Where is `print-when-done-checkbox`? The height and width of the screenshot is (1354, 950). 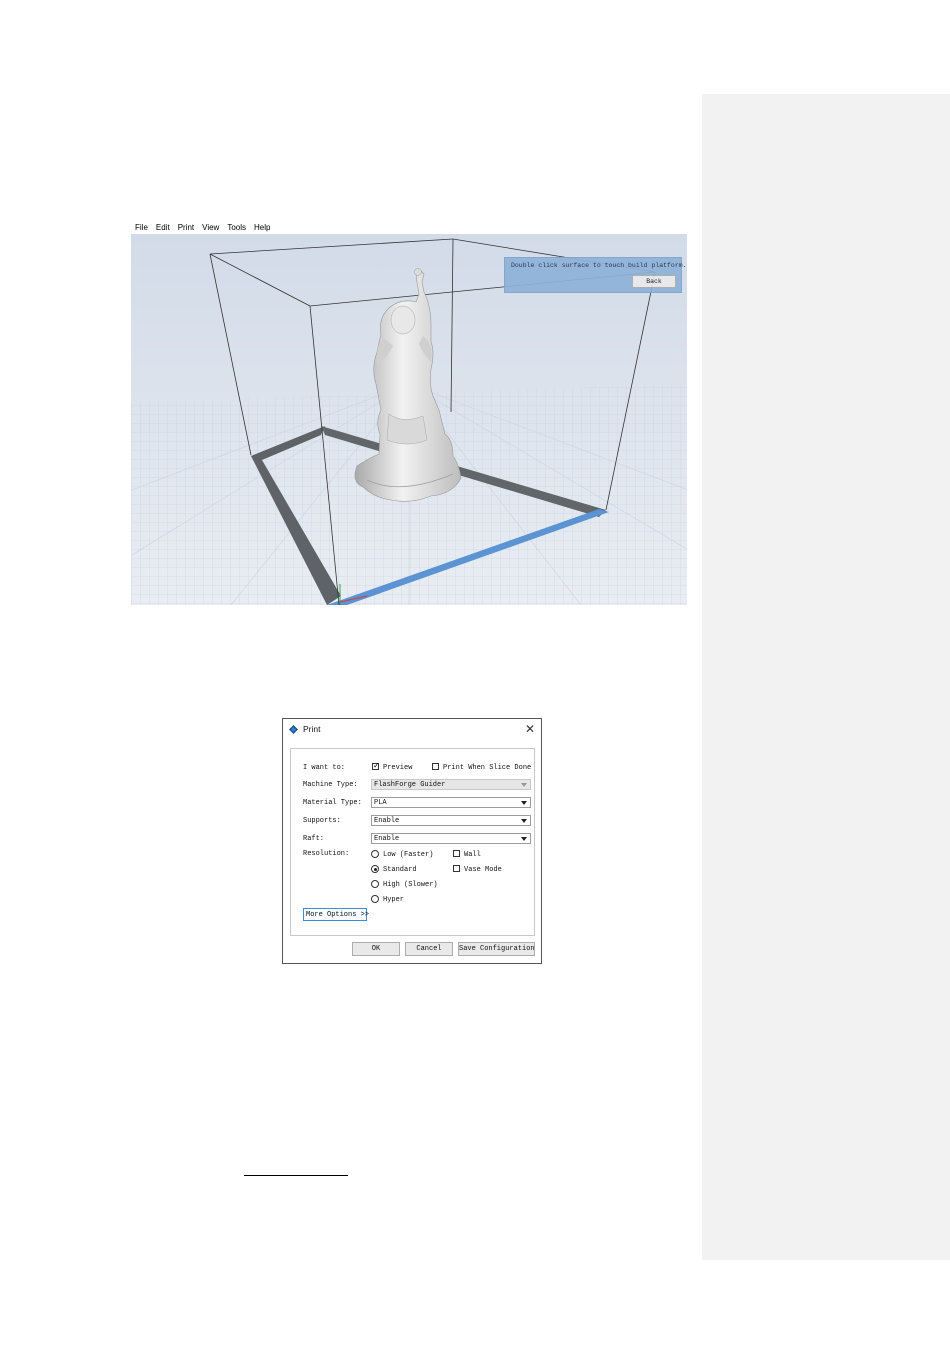 print-when-done-checkbox is located at coordinates (435, 766).